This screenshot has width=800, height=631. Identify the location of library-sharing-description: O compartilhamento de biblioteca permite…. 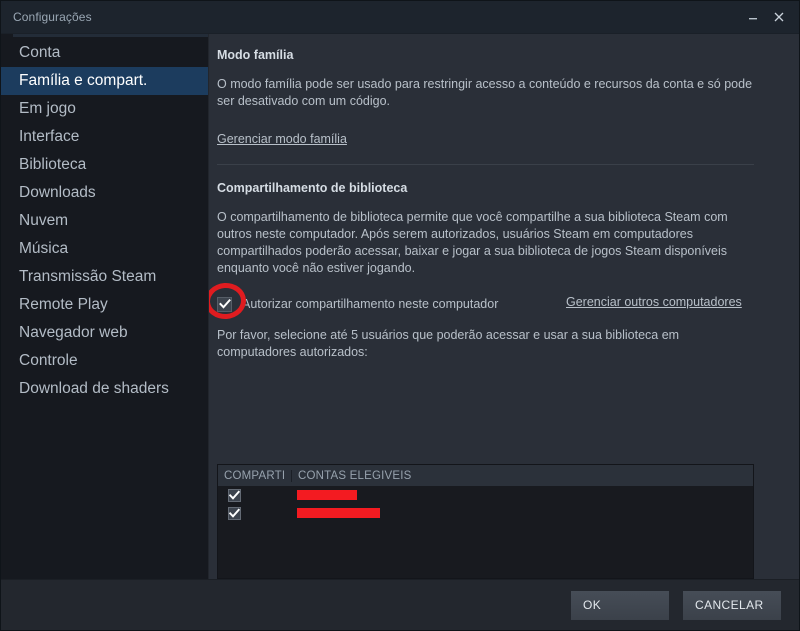
(472, 242).